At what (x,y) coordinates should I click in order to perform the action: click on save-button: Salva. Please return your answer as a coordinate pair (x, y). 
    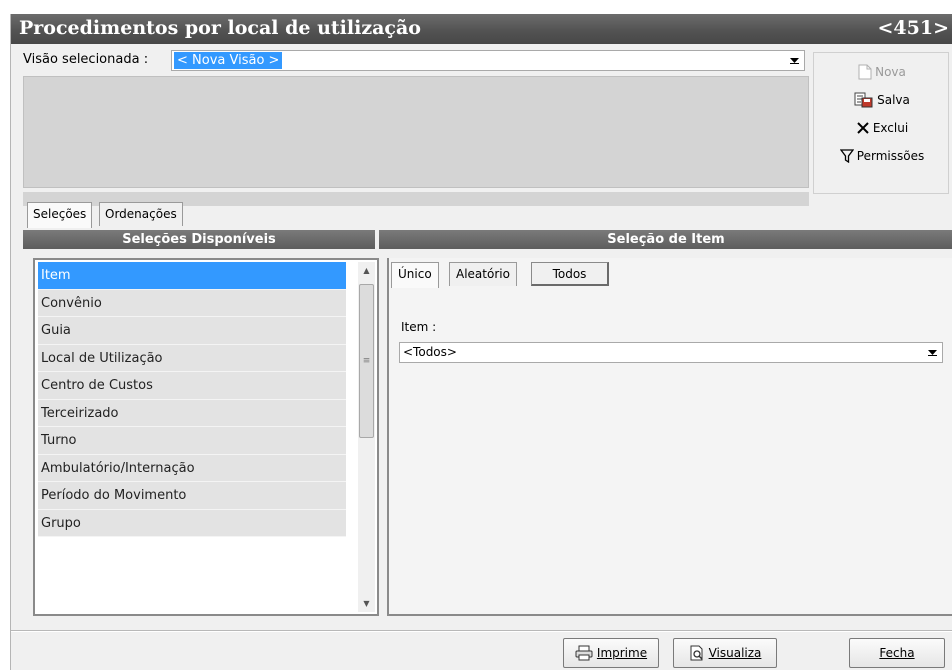
    Looking at the image, I should click on (882, 100).